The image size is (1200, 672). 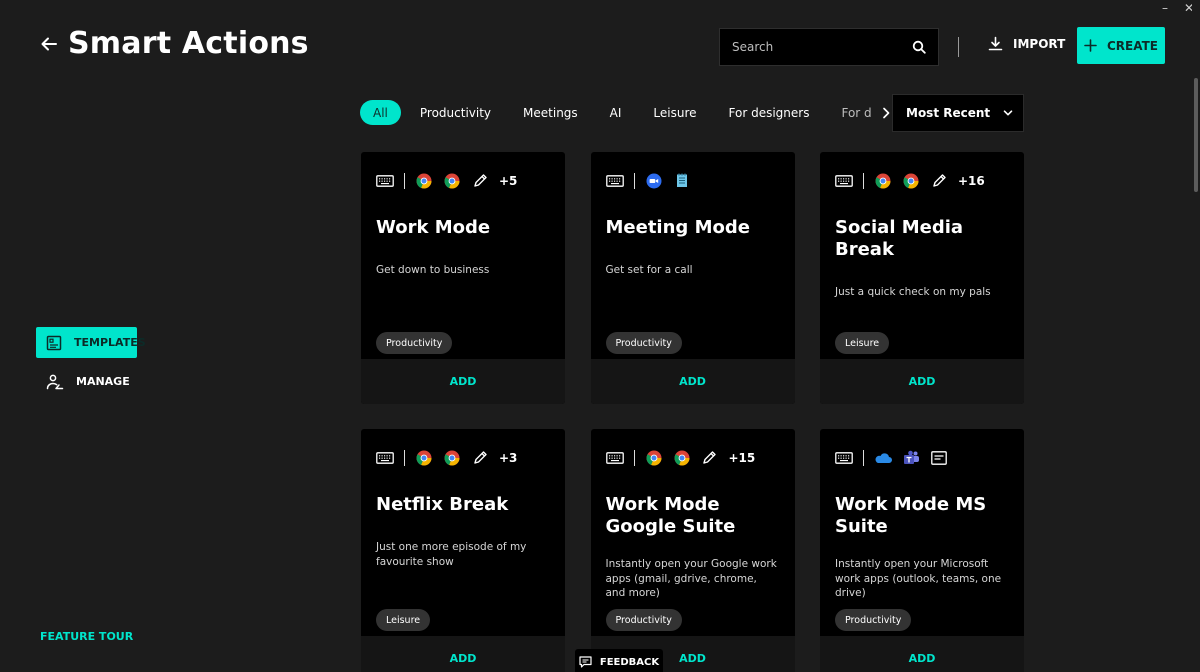 I want to click on filter-leisure: Leisure, so click(x=674, y=112).